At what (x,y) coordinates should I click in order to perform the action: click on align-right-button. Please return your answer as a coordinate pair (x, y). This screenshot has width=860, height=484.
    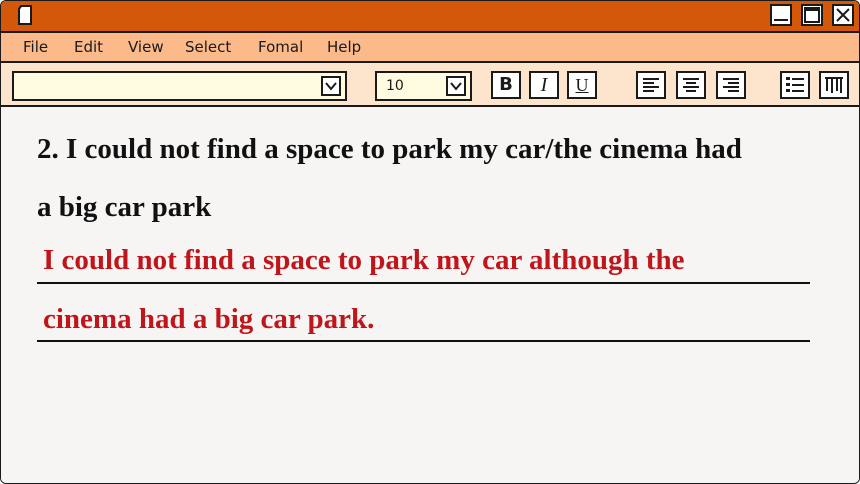
    Looking at the image, I should click on (731, 85).